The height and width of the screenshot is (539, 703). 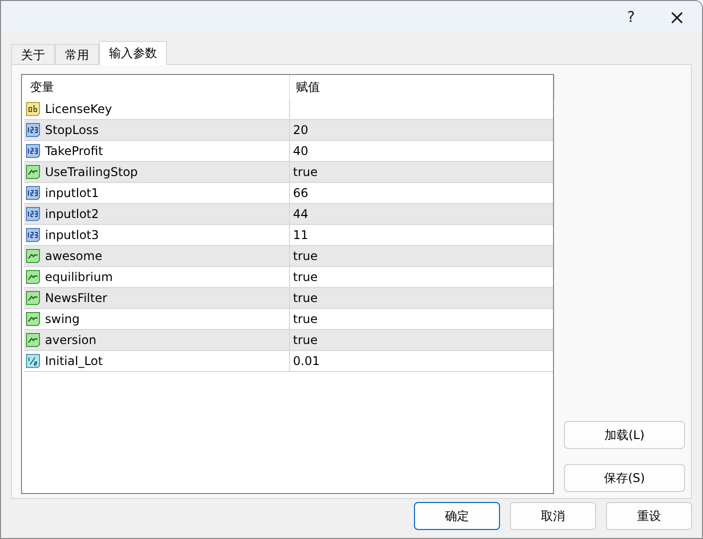 What do you see at coordinates (133, 53) in the screenshot?
I see `tab: 输入参数` at bounding box center [133, 53].